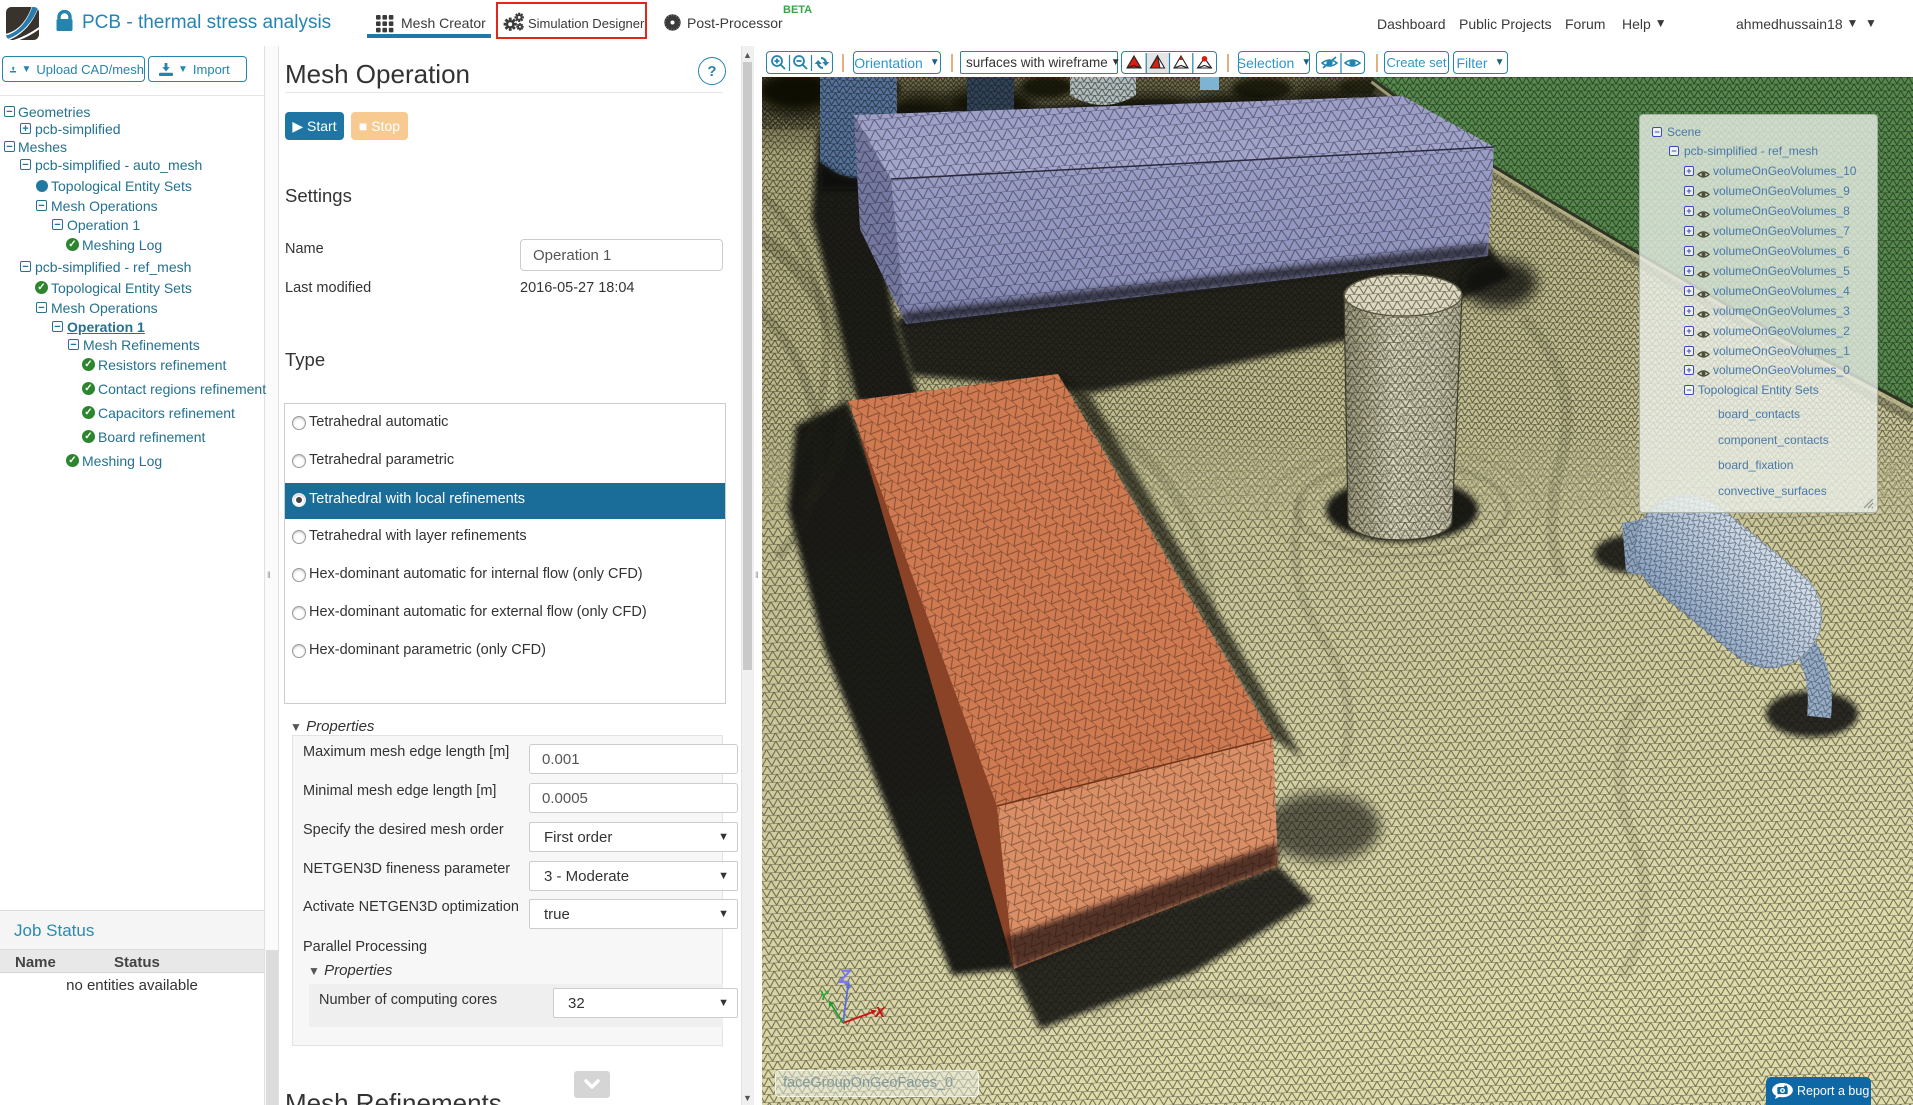 The width and height of the screenshot is (1913, 1105). What do you see at coordinates (845, 977) in the screenshot?
I see `svg-text: Z` at bounding box center [845, 977].